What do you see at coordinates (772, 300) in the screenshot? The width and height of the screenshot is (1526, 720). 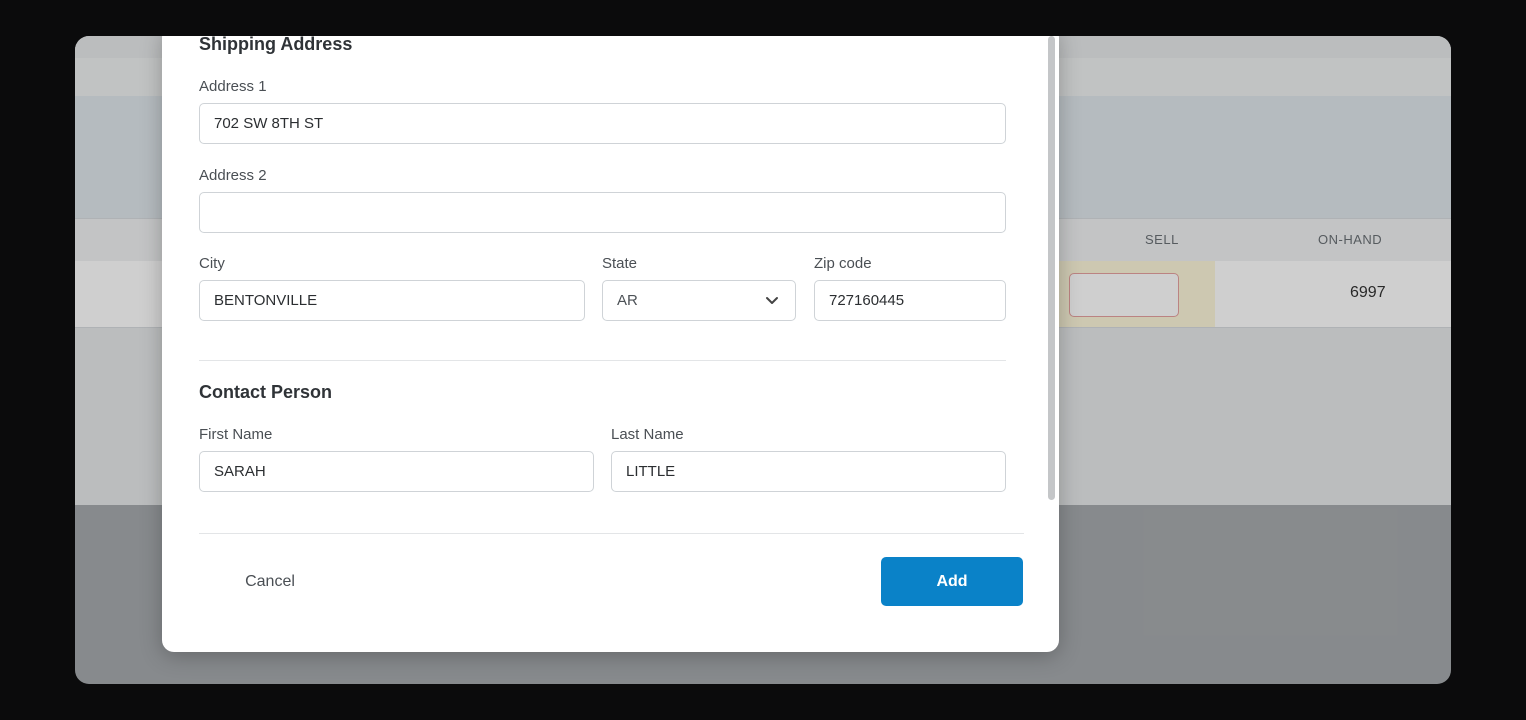 I see `chevron-down-icon` at bounding box center [772, 300].